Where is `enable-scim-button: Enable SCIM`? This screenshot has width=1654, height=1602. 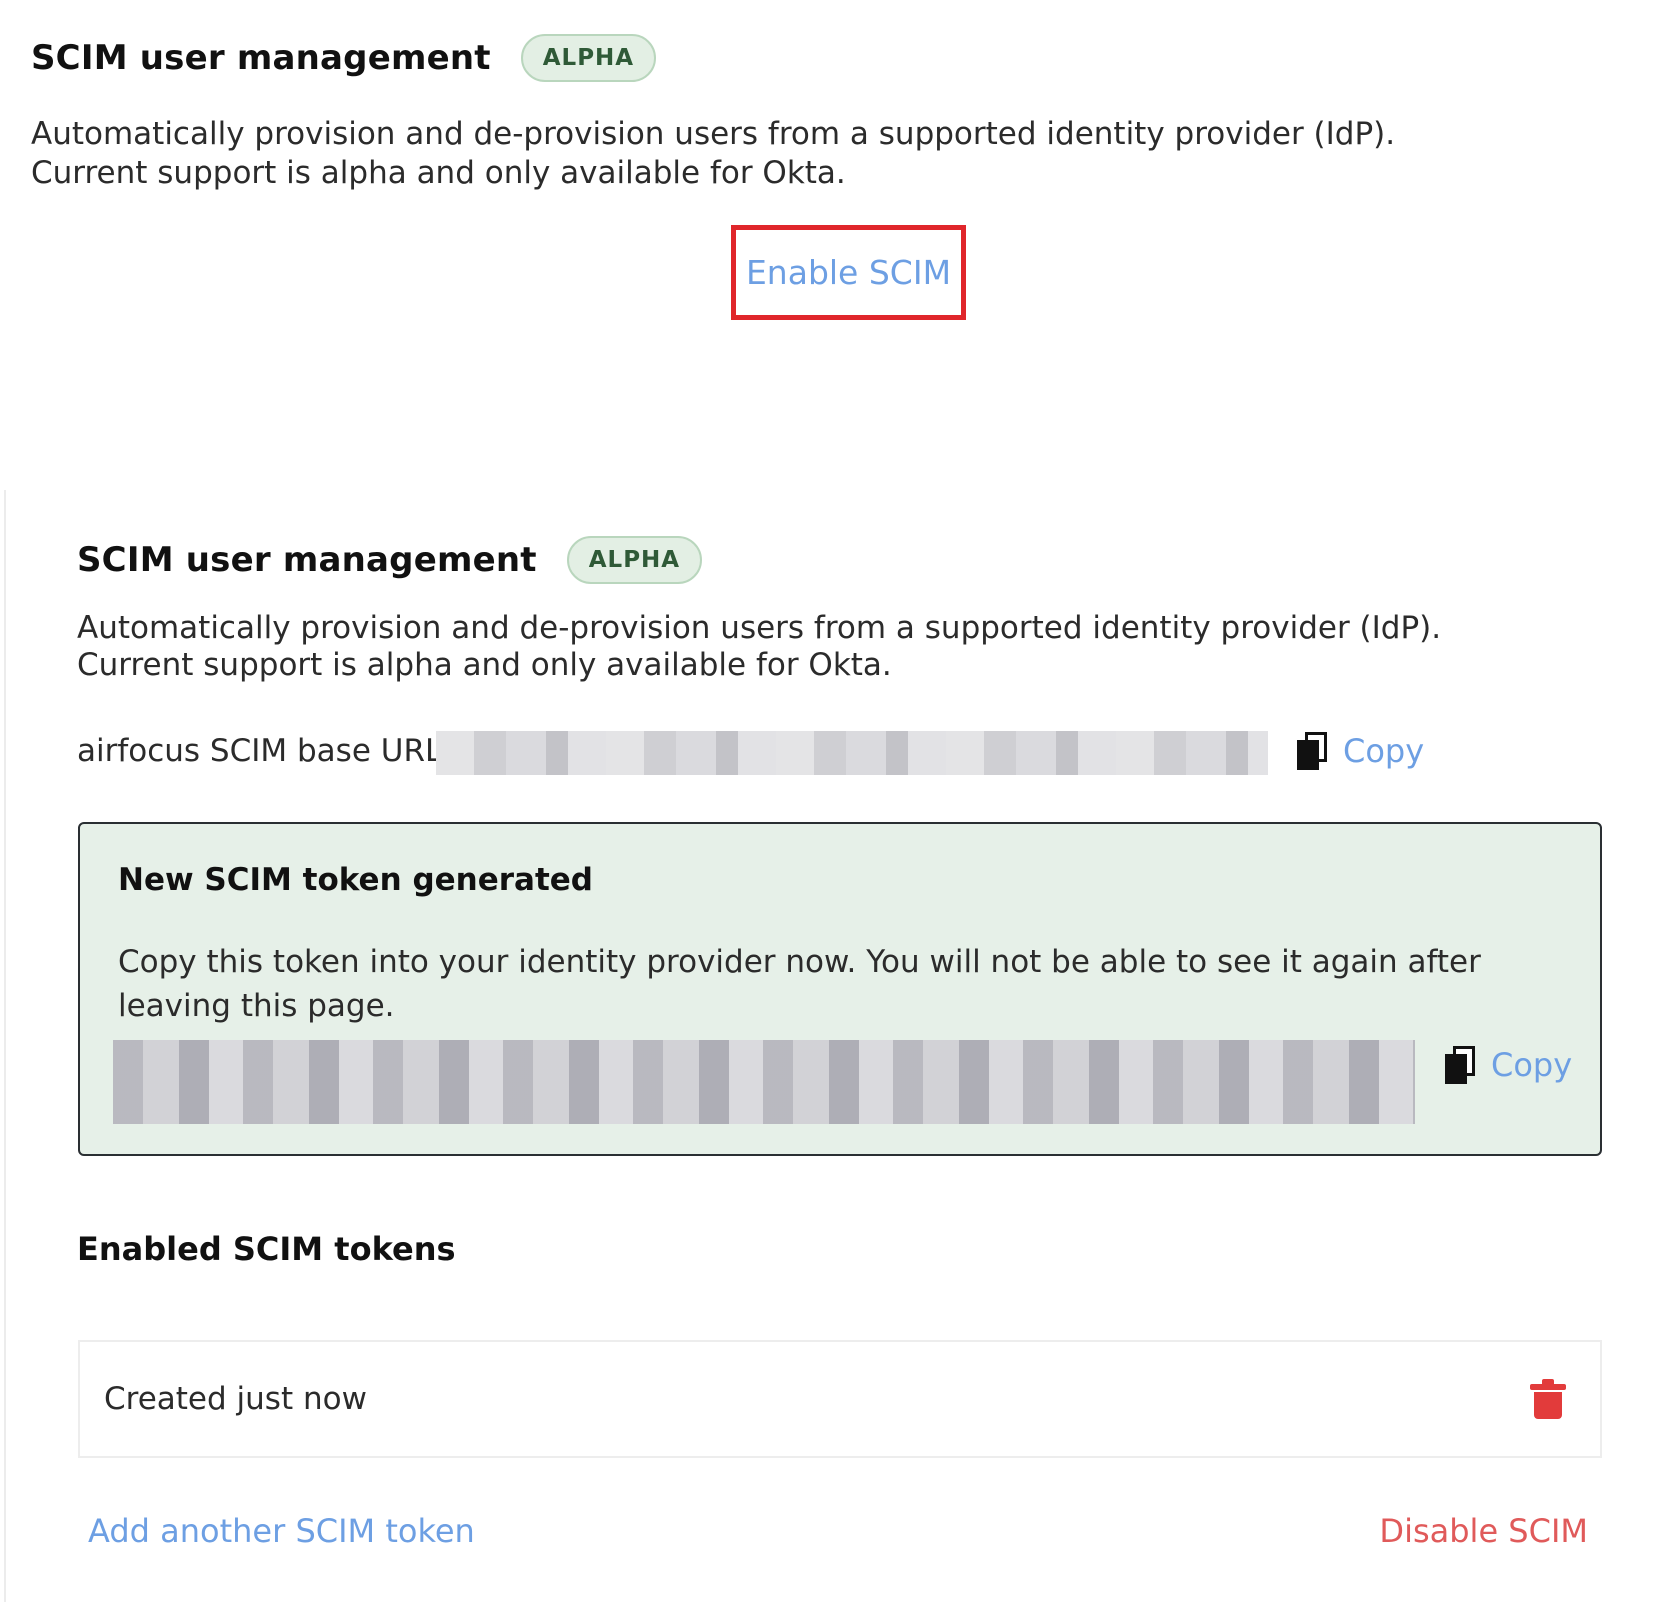
enable-scim-button: Enable SCIM is located at coordinates (848, 272).